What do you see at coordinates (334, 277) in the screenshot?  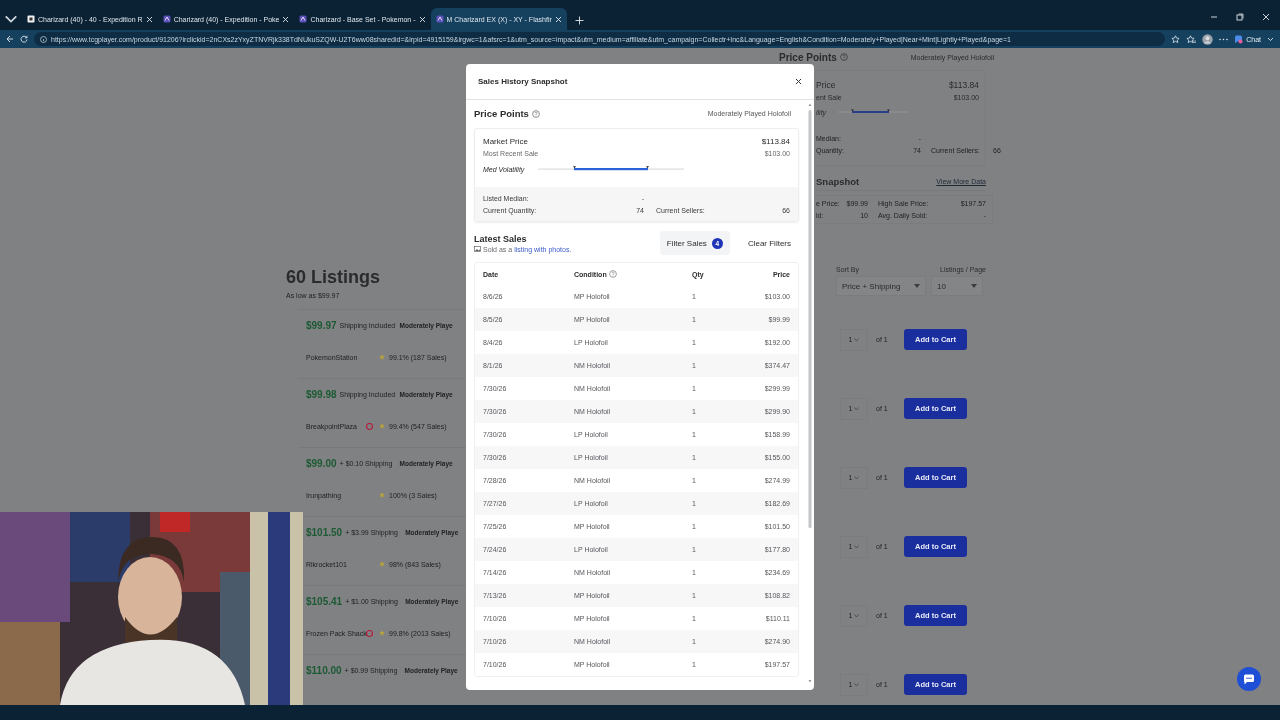 I see `listings-heading: 60 Listings` at bounding box center [334, 277].